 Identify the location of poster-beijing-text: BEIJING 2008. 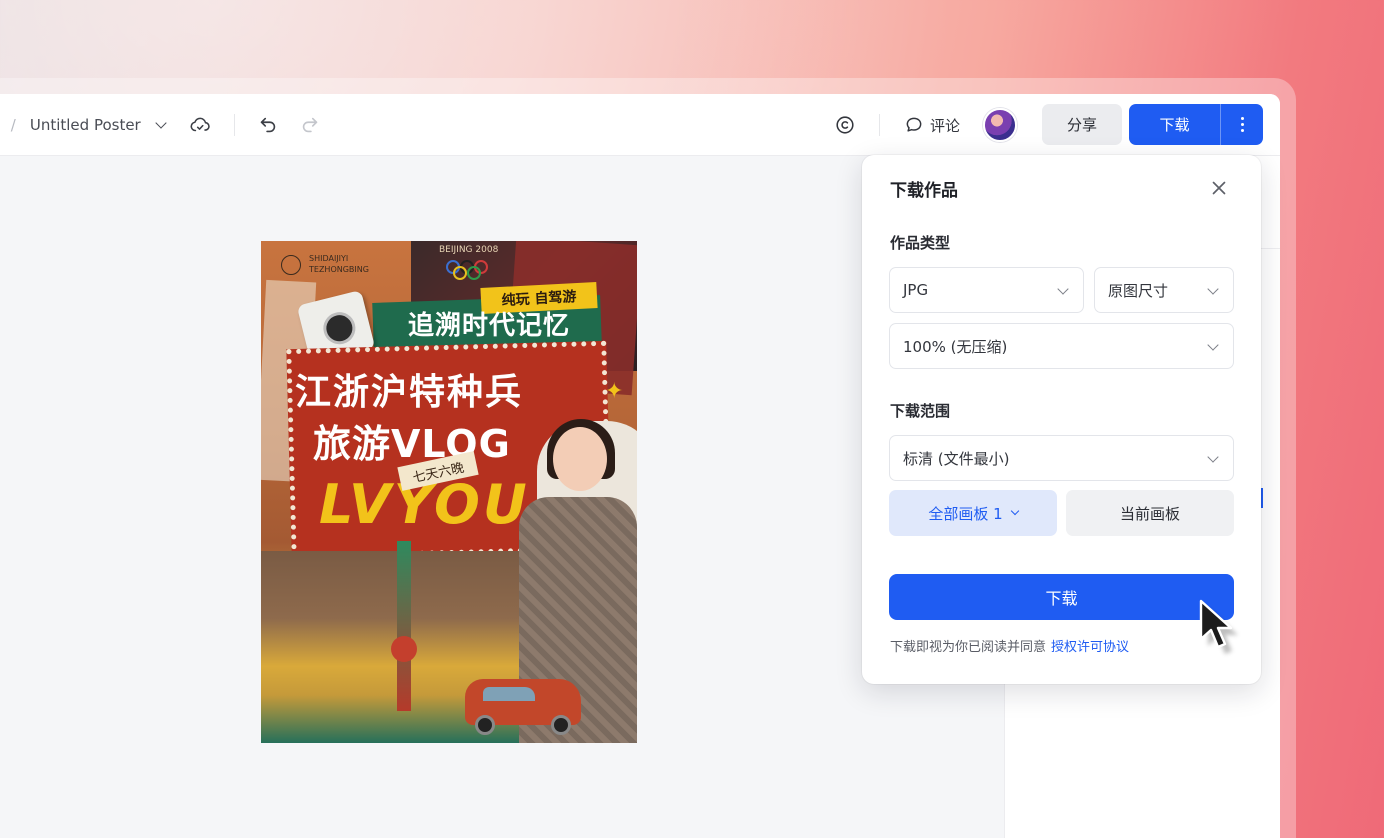
(469, 250).